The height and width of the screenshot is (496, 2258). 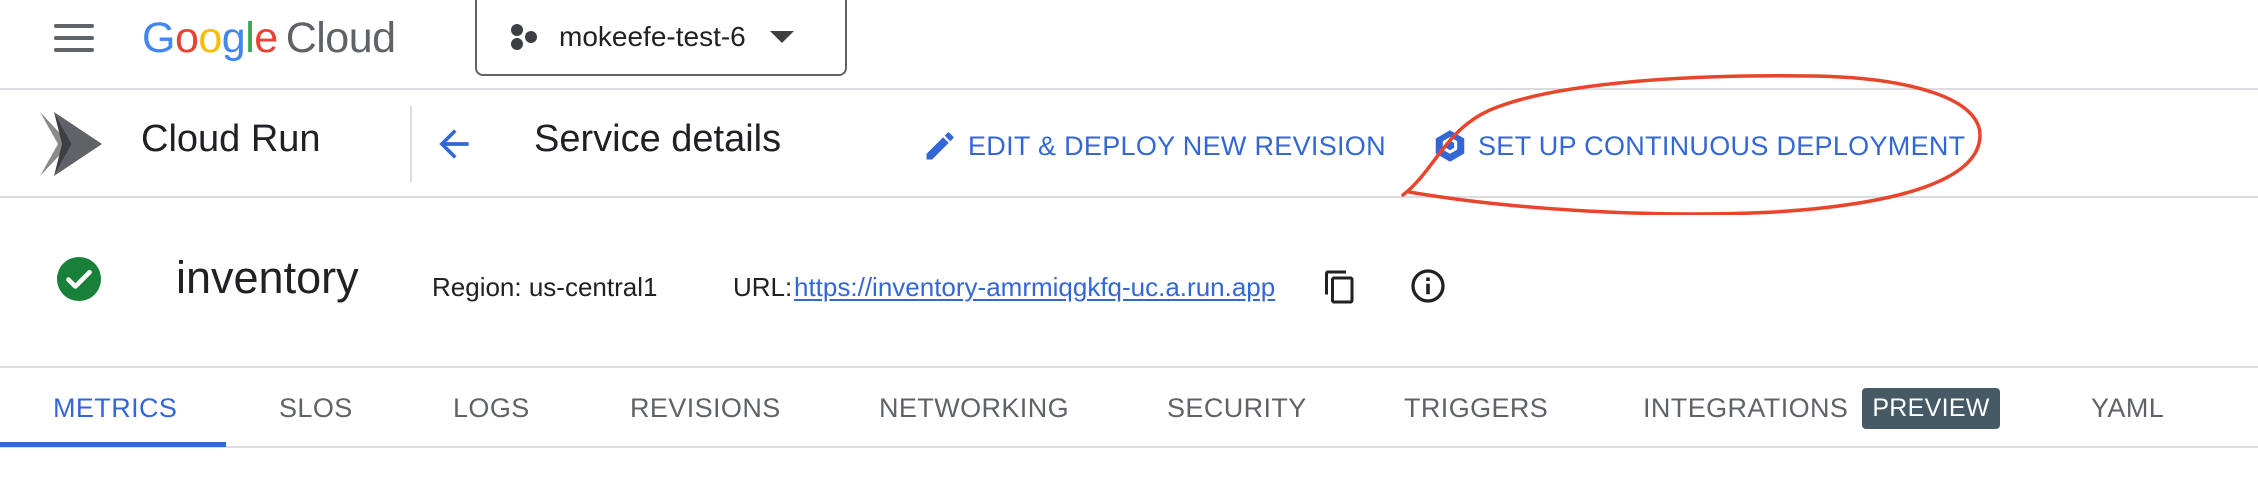 I want to click on logo-letter: e, so click(x=266, y=38).